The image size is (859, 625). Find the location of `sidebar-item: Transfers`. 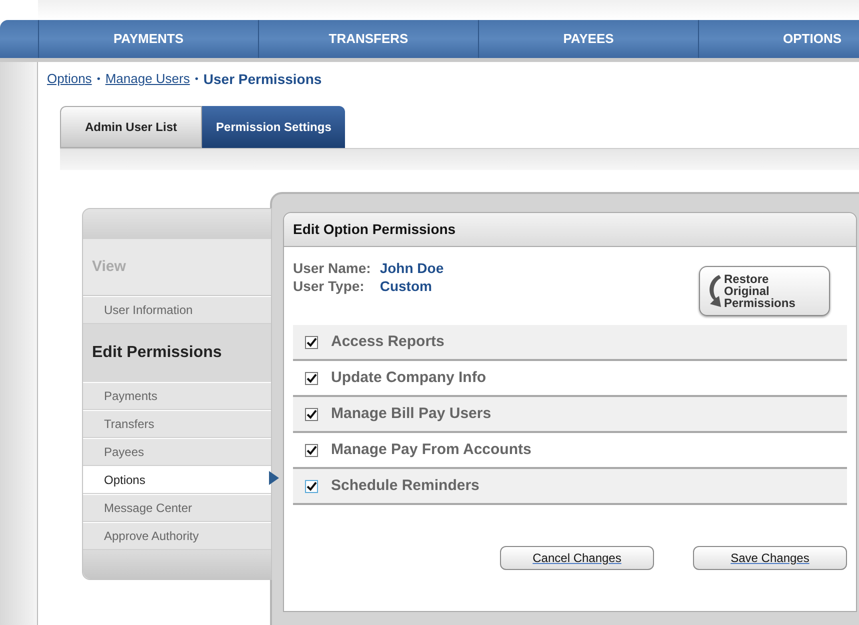

sidebar-item: Transfers is located at coordinates (177, 424).